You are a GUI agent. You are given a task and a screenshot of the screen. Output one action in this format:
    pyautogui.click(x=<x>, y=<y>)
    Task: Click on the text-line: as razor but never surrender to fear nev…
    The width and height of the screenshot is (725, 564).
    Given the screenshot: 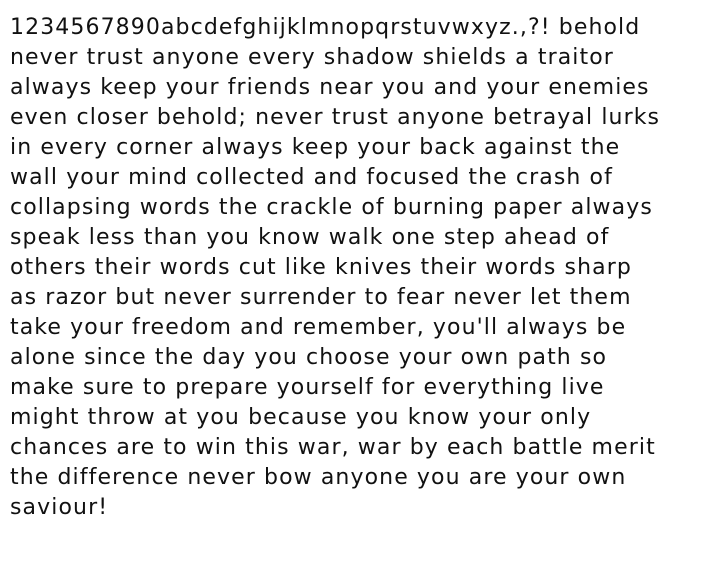 What is the action you would take?
    pyautogui.click(x=321, y=297)
    